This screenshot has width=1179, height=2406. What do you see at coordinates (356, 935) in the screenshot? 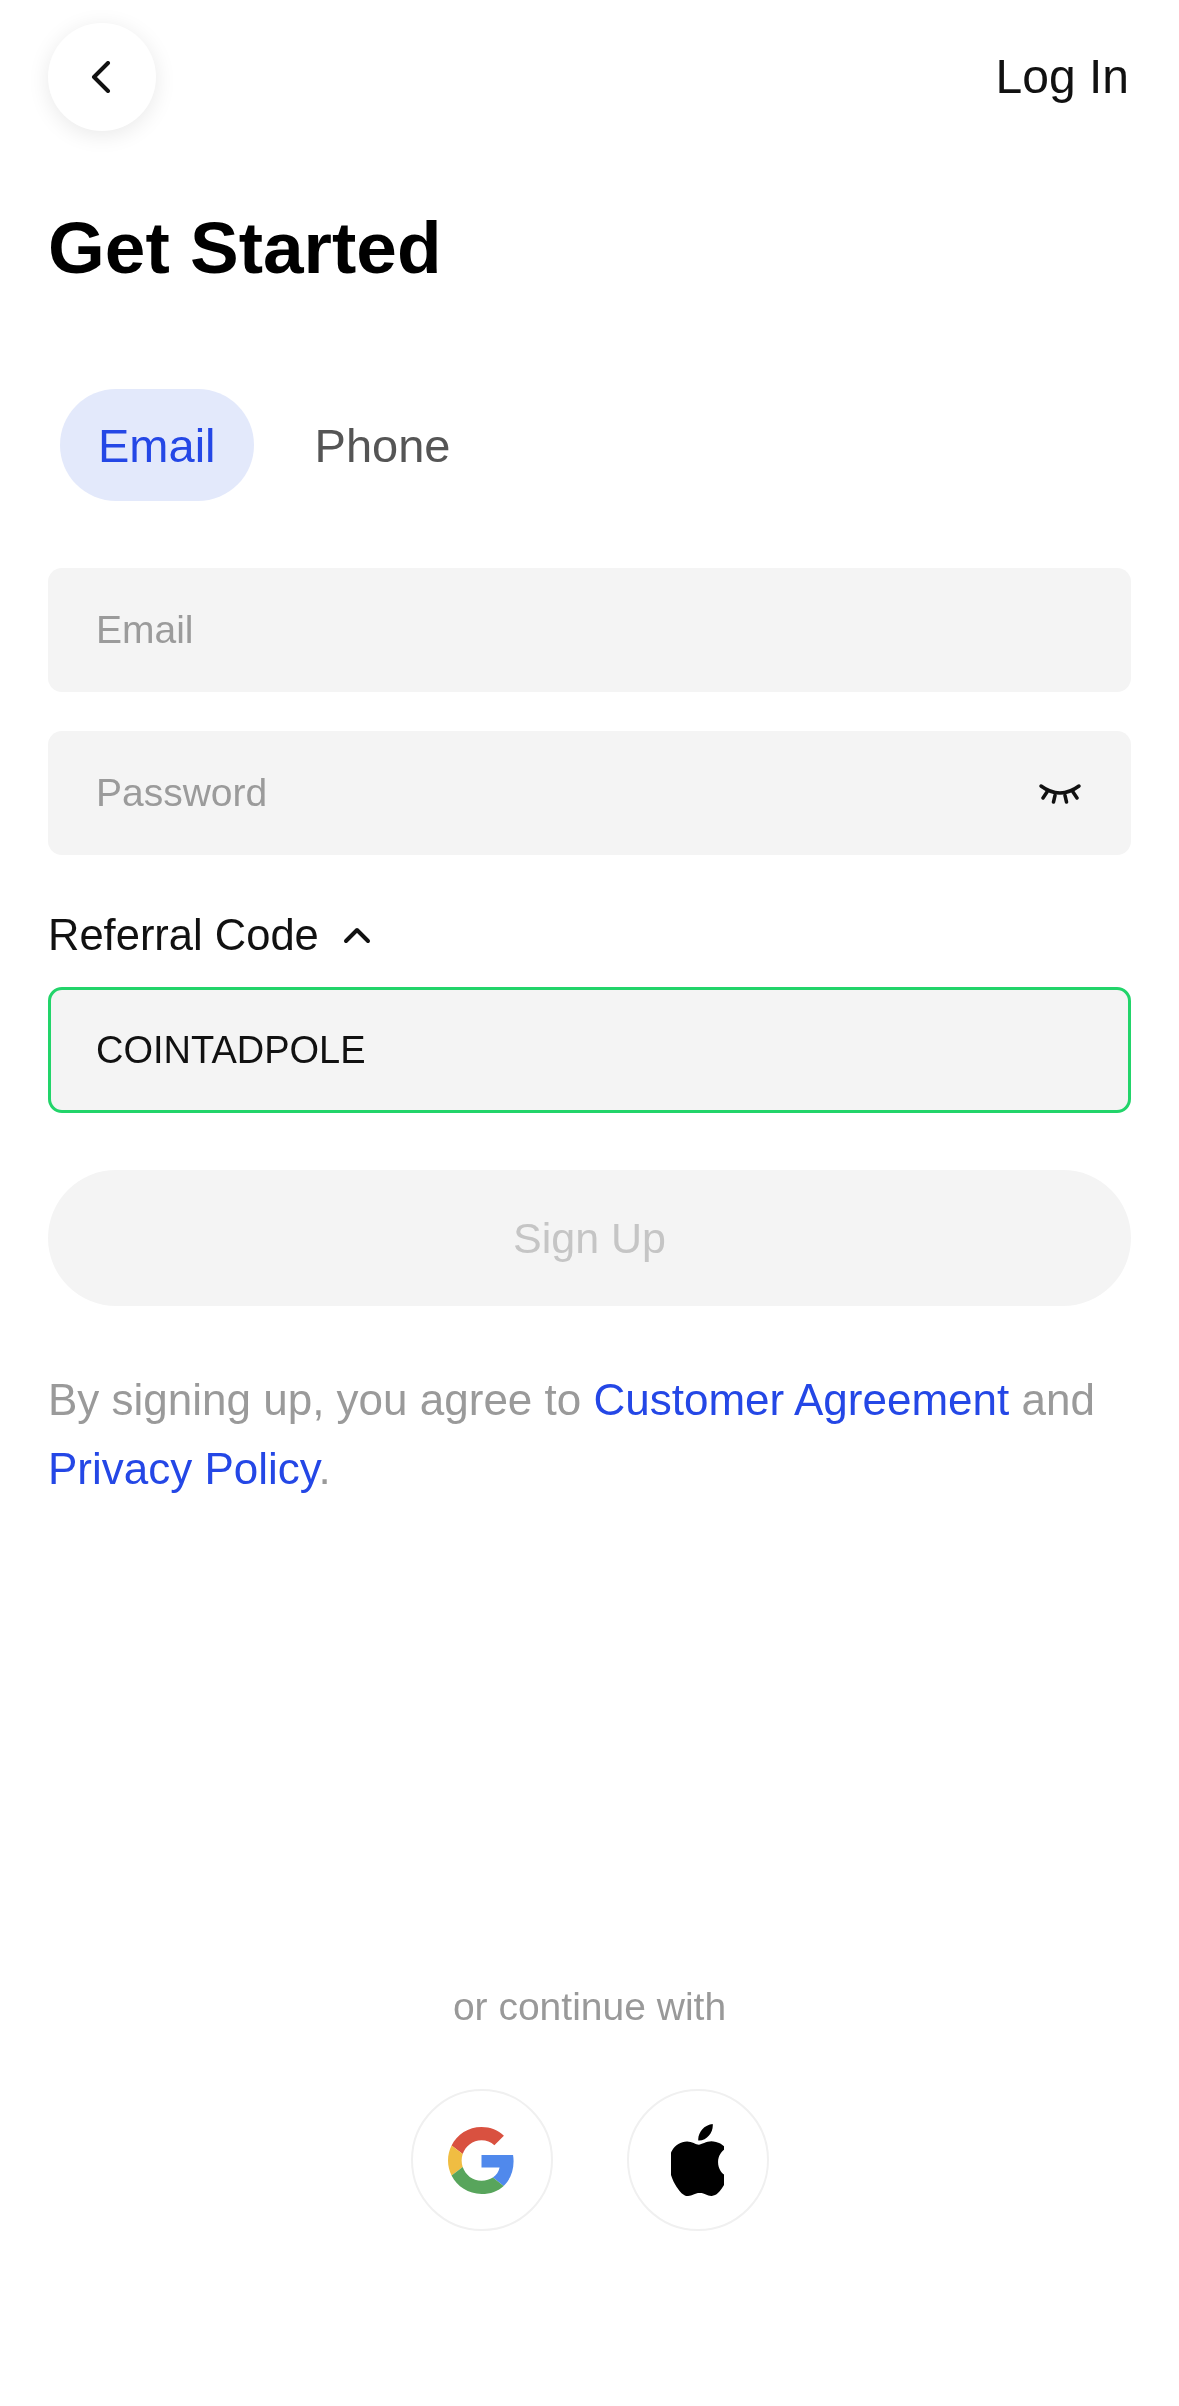
I see `chevron-up-icon` at bounding box center [356, 935].